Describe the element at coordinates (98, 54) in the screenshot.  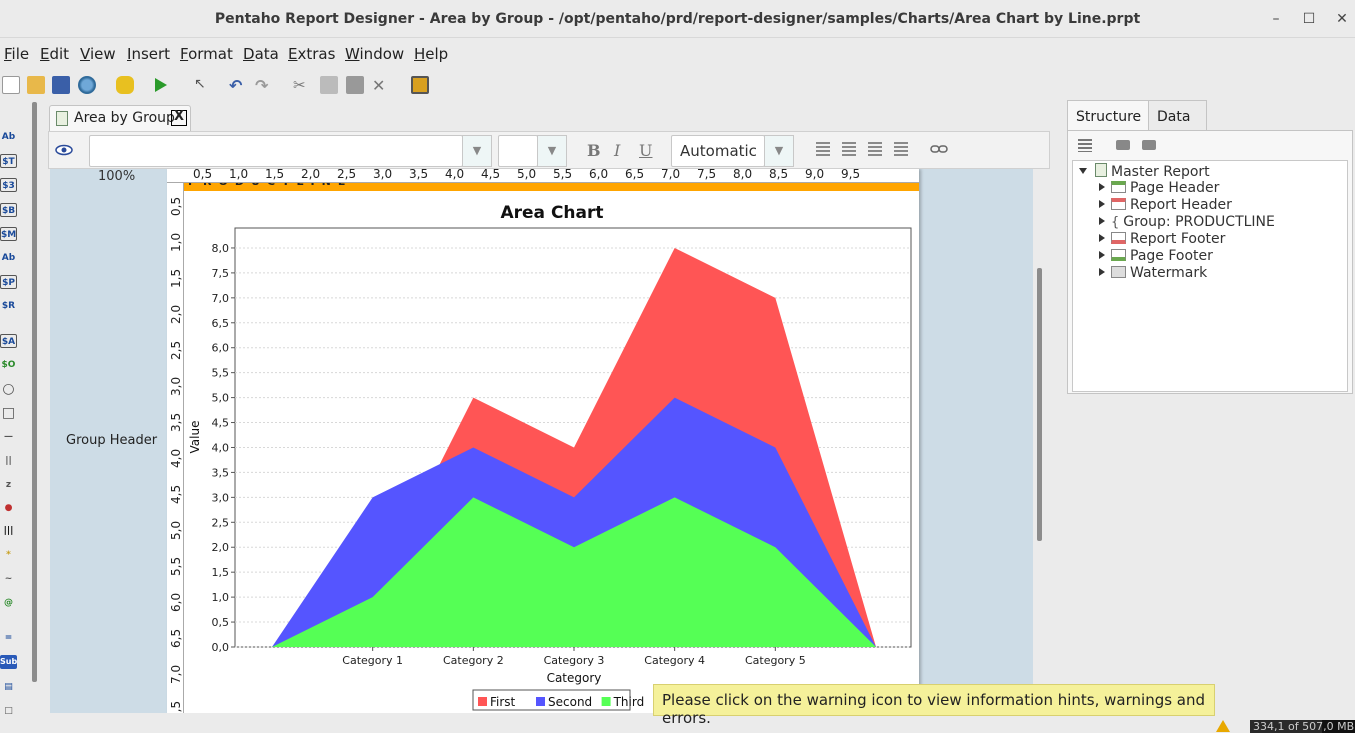
I see `menu-view: View` at that location.